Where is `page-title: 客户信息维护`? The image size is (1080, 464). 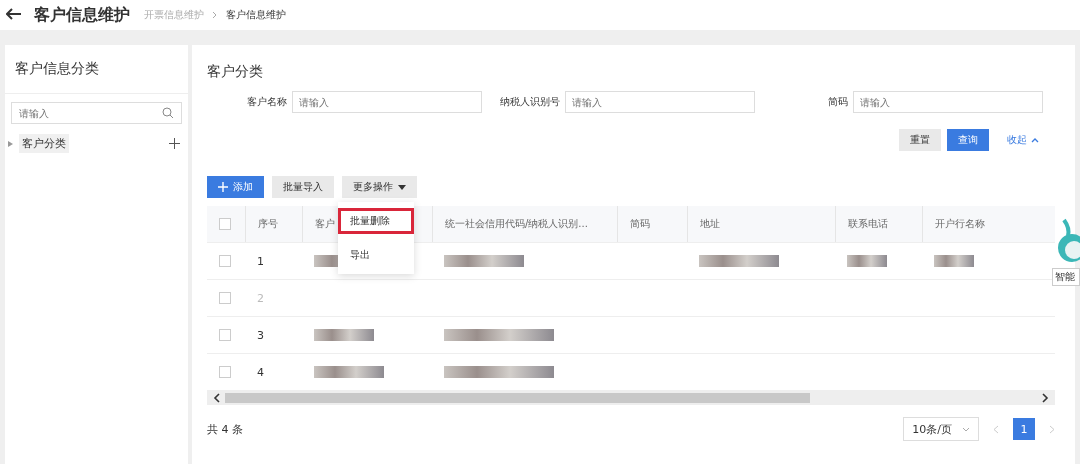 page-title: 客户信息维护 is located at coordinates (82, 15).